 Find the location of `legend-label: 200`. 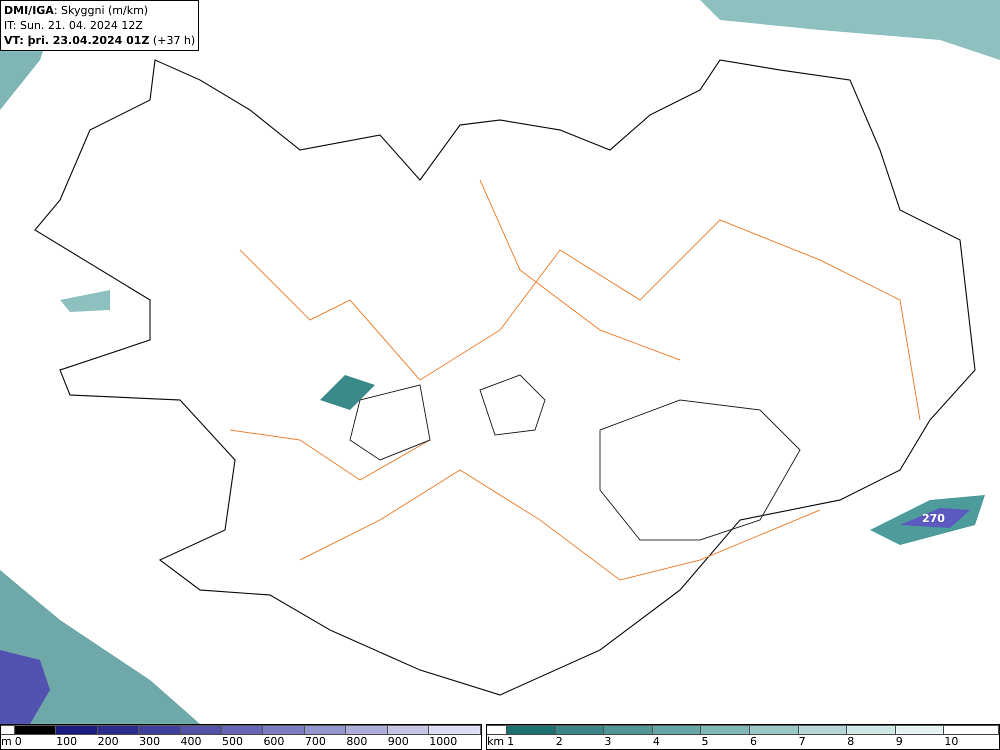

legend-label: 200 is located at coordinates (109, 741).